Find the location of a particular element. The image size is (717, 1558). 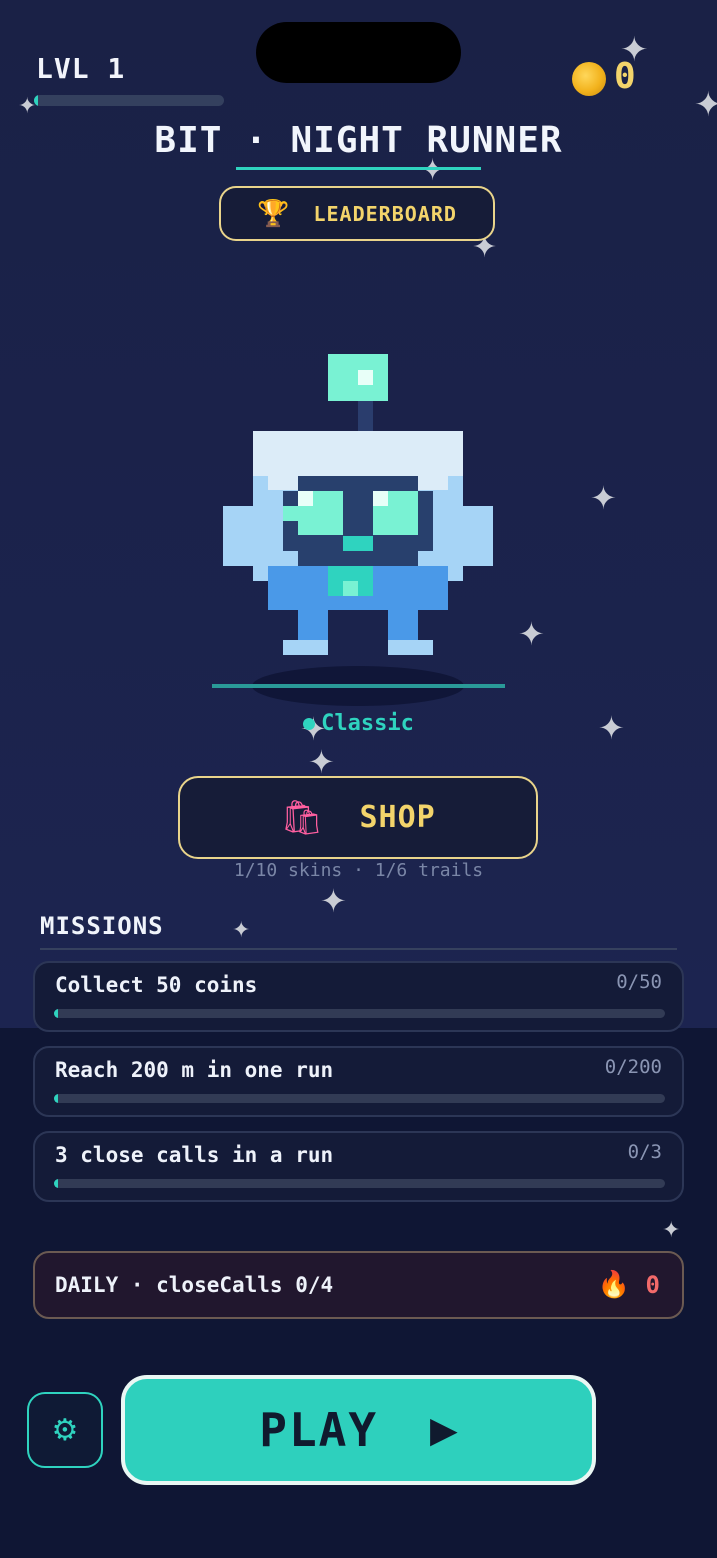

shop-button: 🛍 SHOP is located at coordinates (358, 817).